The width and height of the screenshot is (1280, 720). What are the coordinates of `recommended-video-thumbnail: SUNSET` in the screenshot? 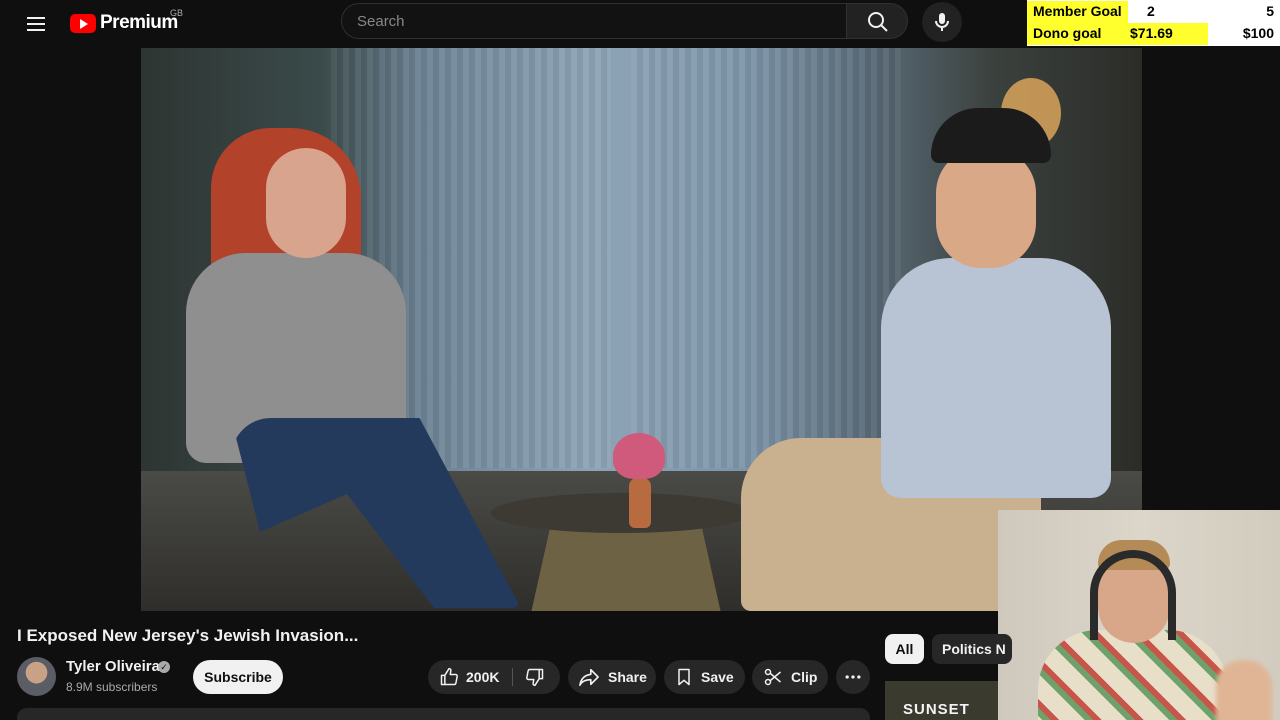 It's located at (941, 700).